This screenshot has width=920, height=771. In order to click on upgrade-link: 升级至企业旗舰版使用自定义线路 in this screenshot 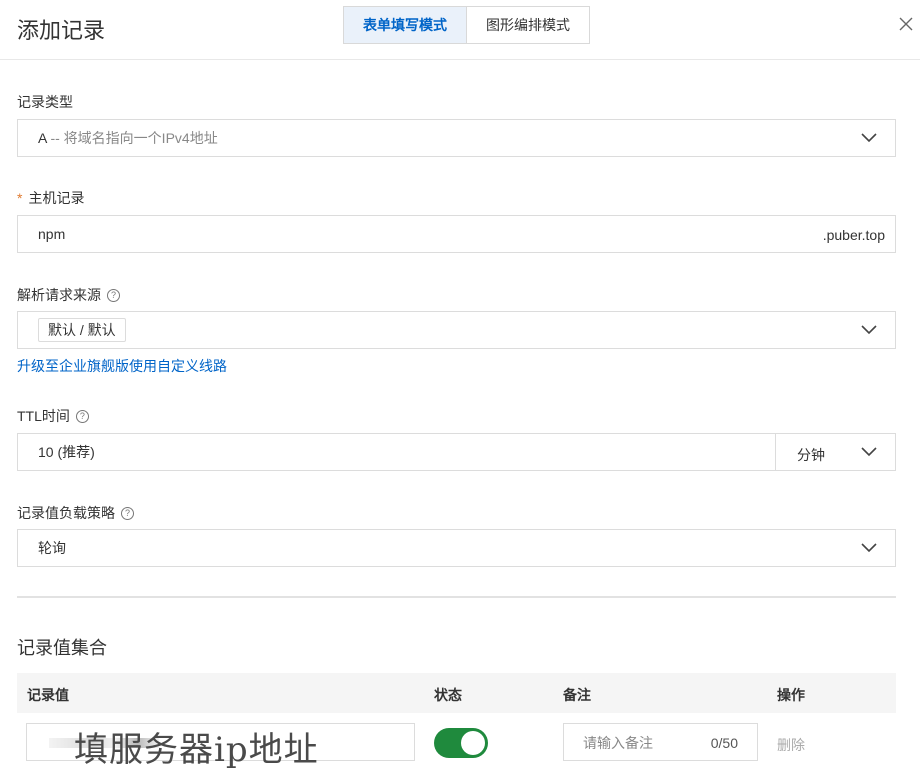, I will do `click(122, 366)`.